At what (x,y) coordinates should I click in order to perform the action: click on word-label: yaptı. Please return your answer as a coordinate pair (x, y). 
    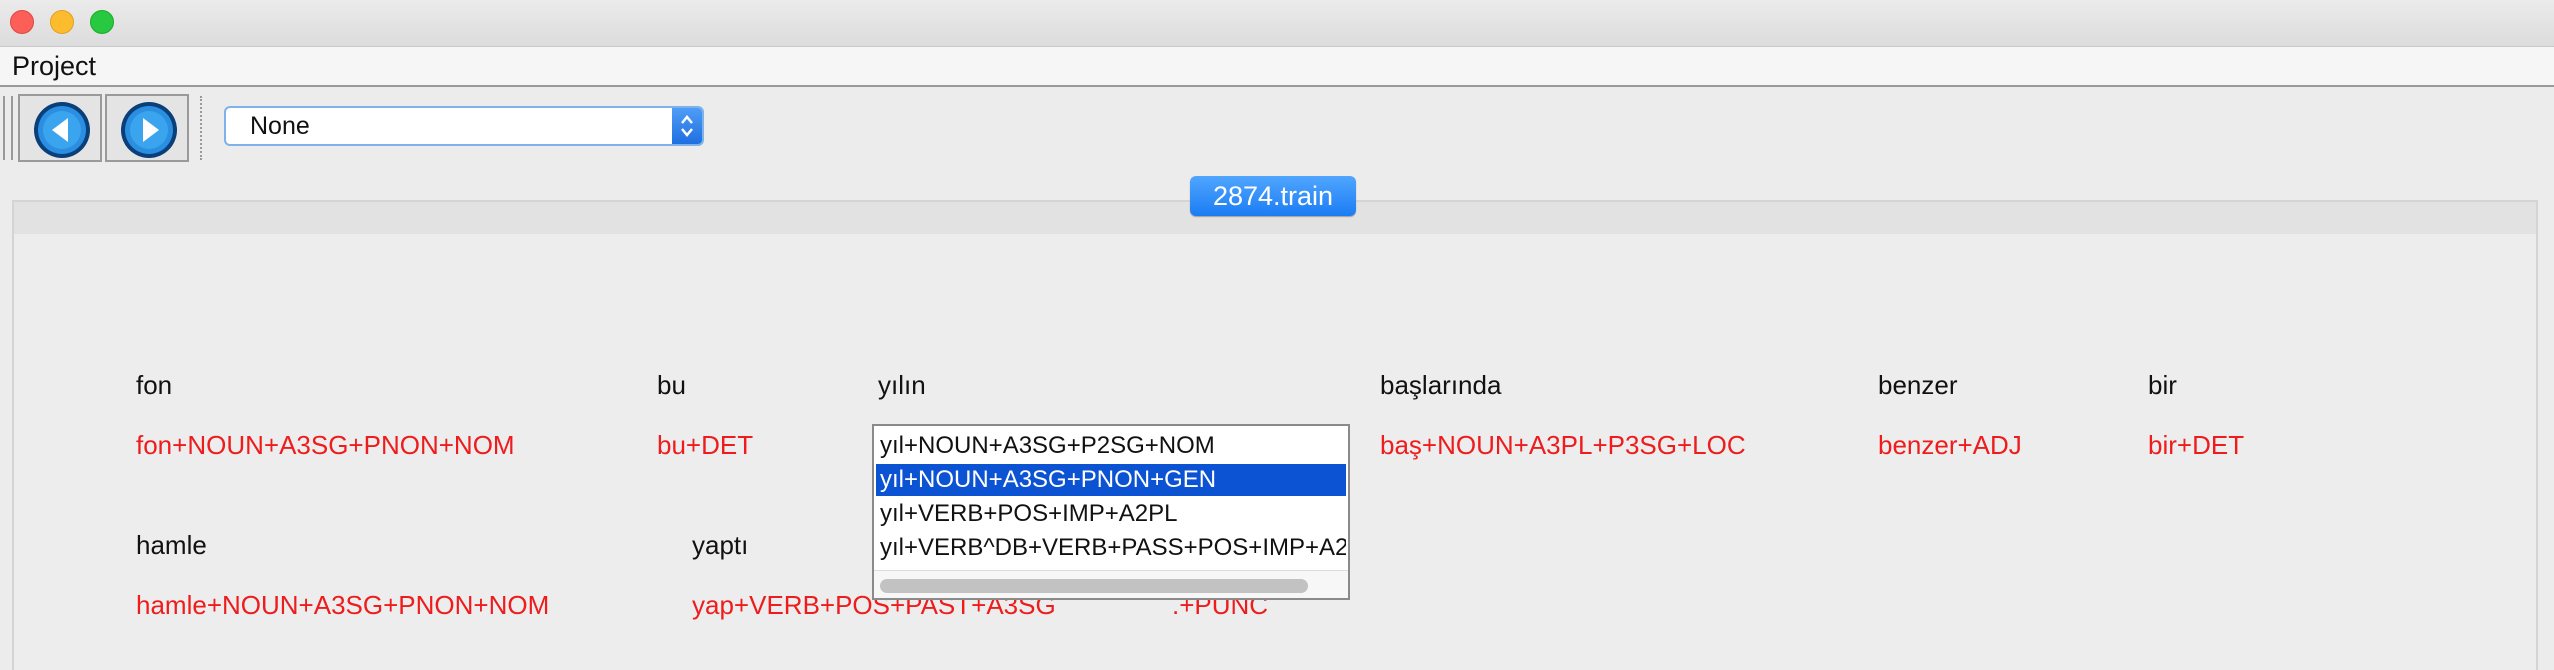
    Looking at the image, I should click on (720, 545).